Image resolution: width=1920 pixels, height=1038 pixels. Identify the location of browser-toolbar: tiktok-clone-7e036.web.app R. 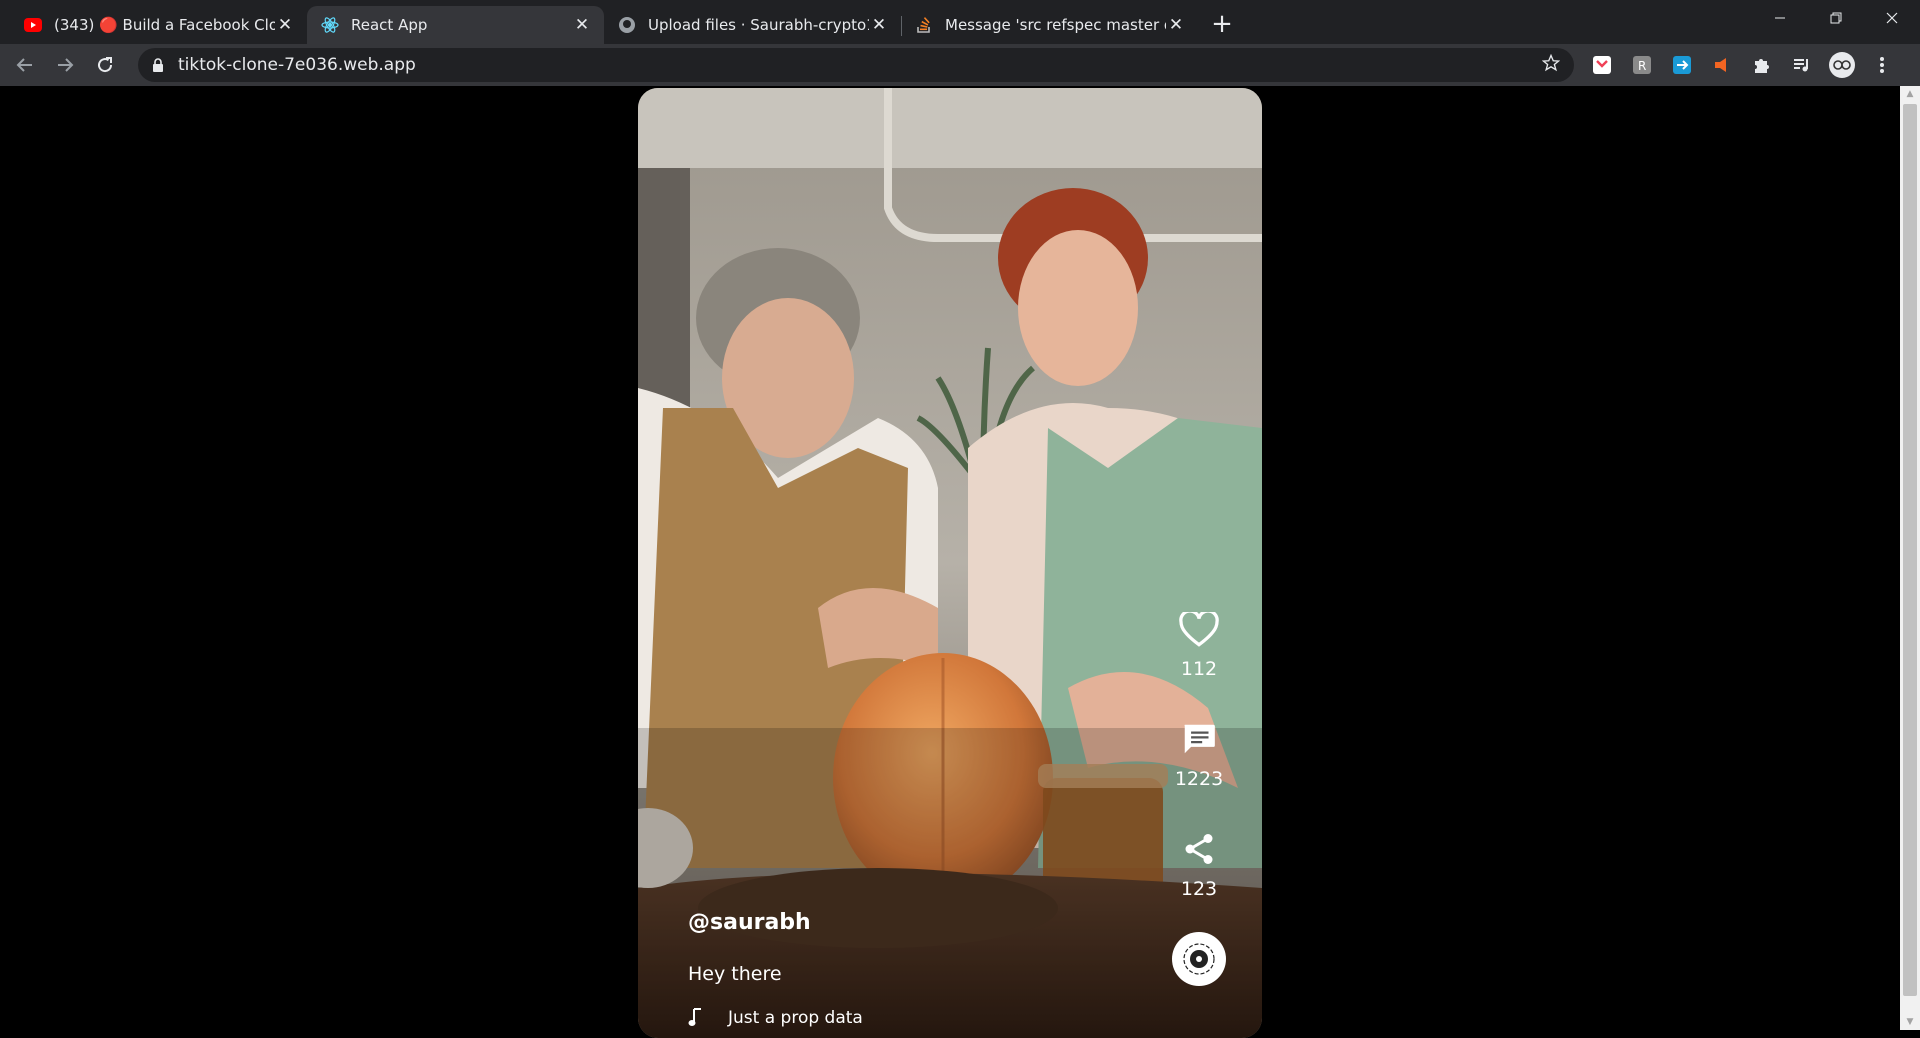
(960, 65).